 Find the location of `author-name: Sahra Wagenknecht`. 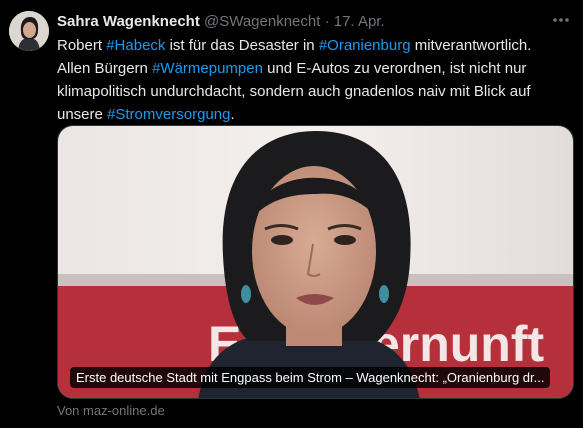

author-name: Sahra Wagenknecht is located at coordinates (128, 21).